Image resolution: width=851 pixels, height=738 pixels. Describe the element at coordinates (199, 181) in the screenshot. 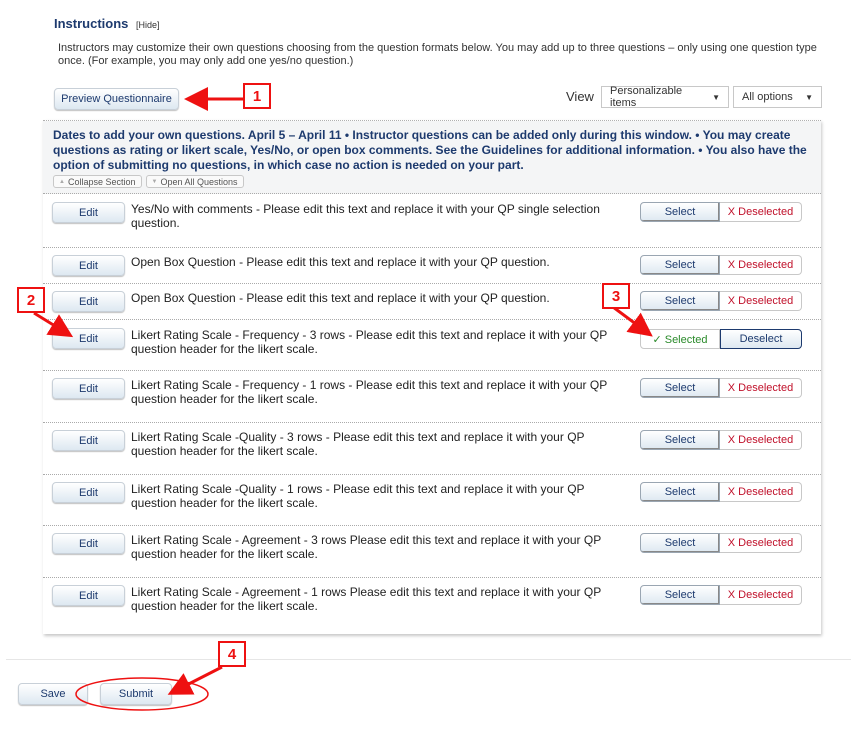

I see `open-all-questions-label: Open All Questions` at that location.